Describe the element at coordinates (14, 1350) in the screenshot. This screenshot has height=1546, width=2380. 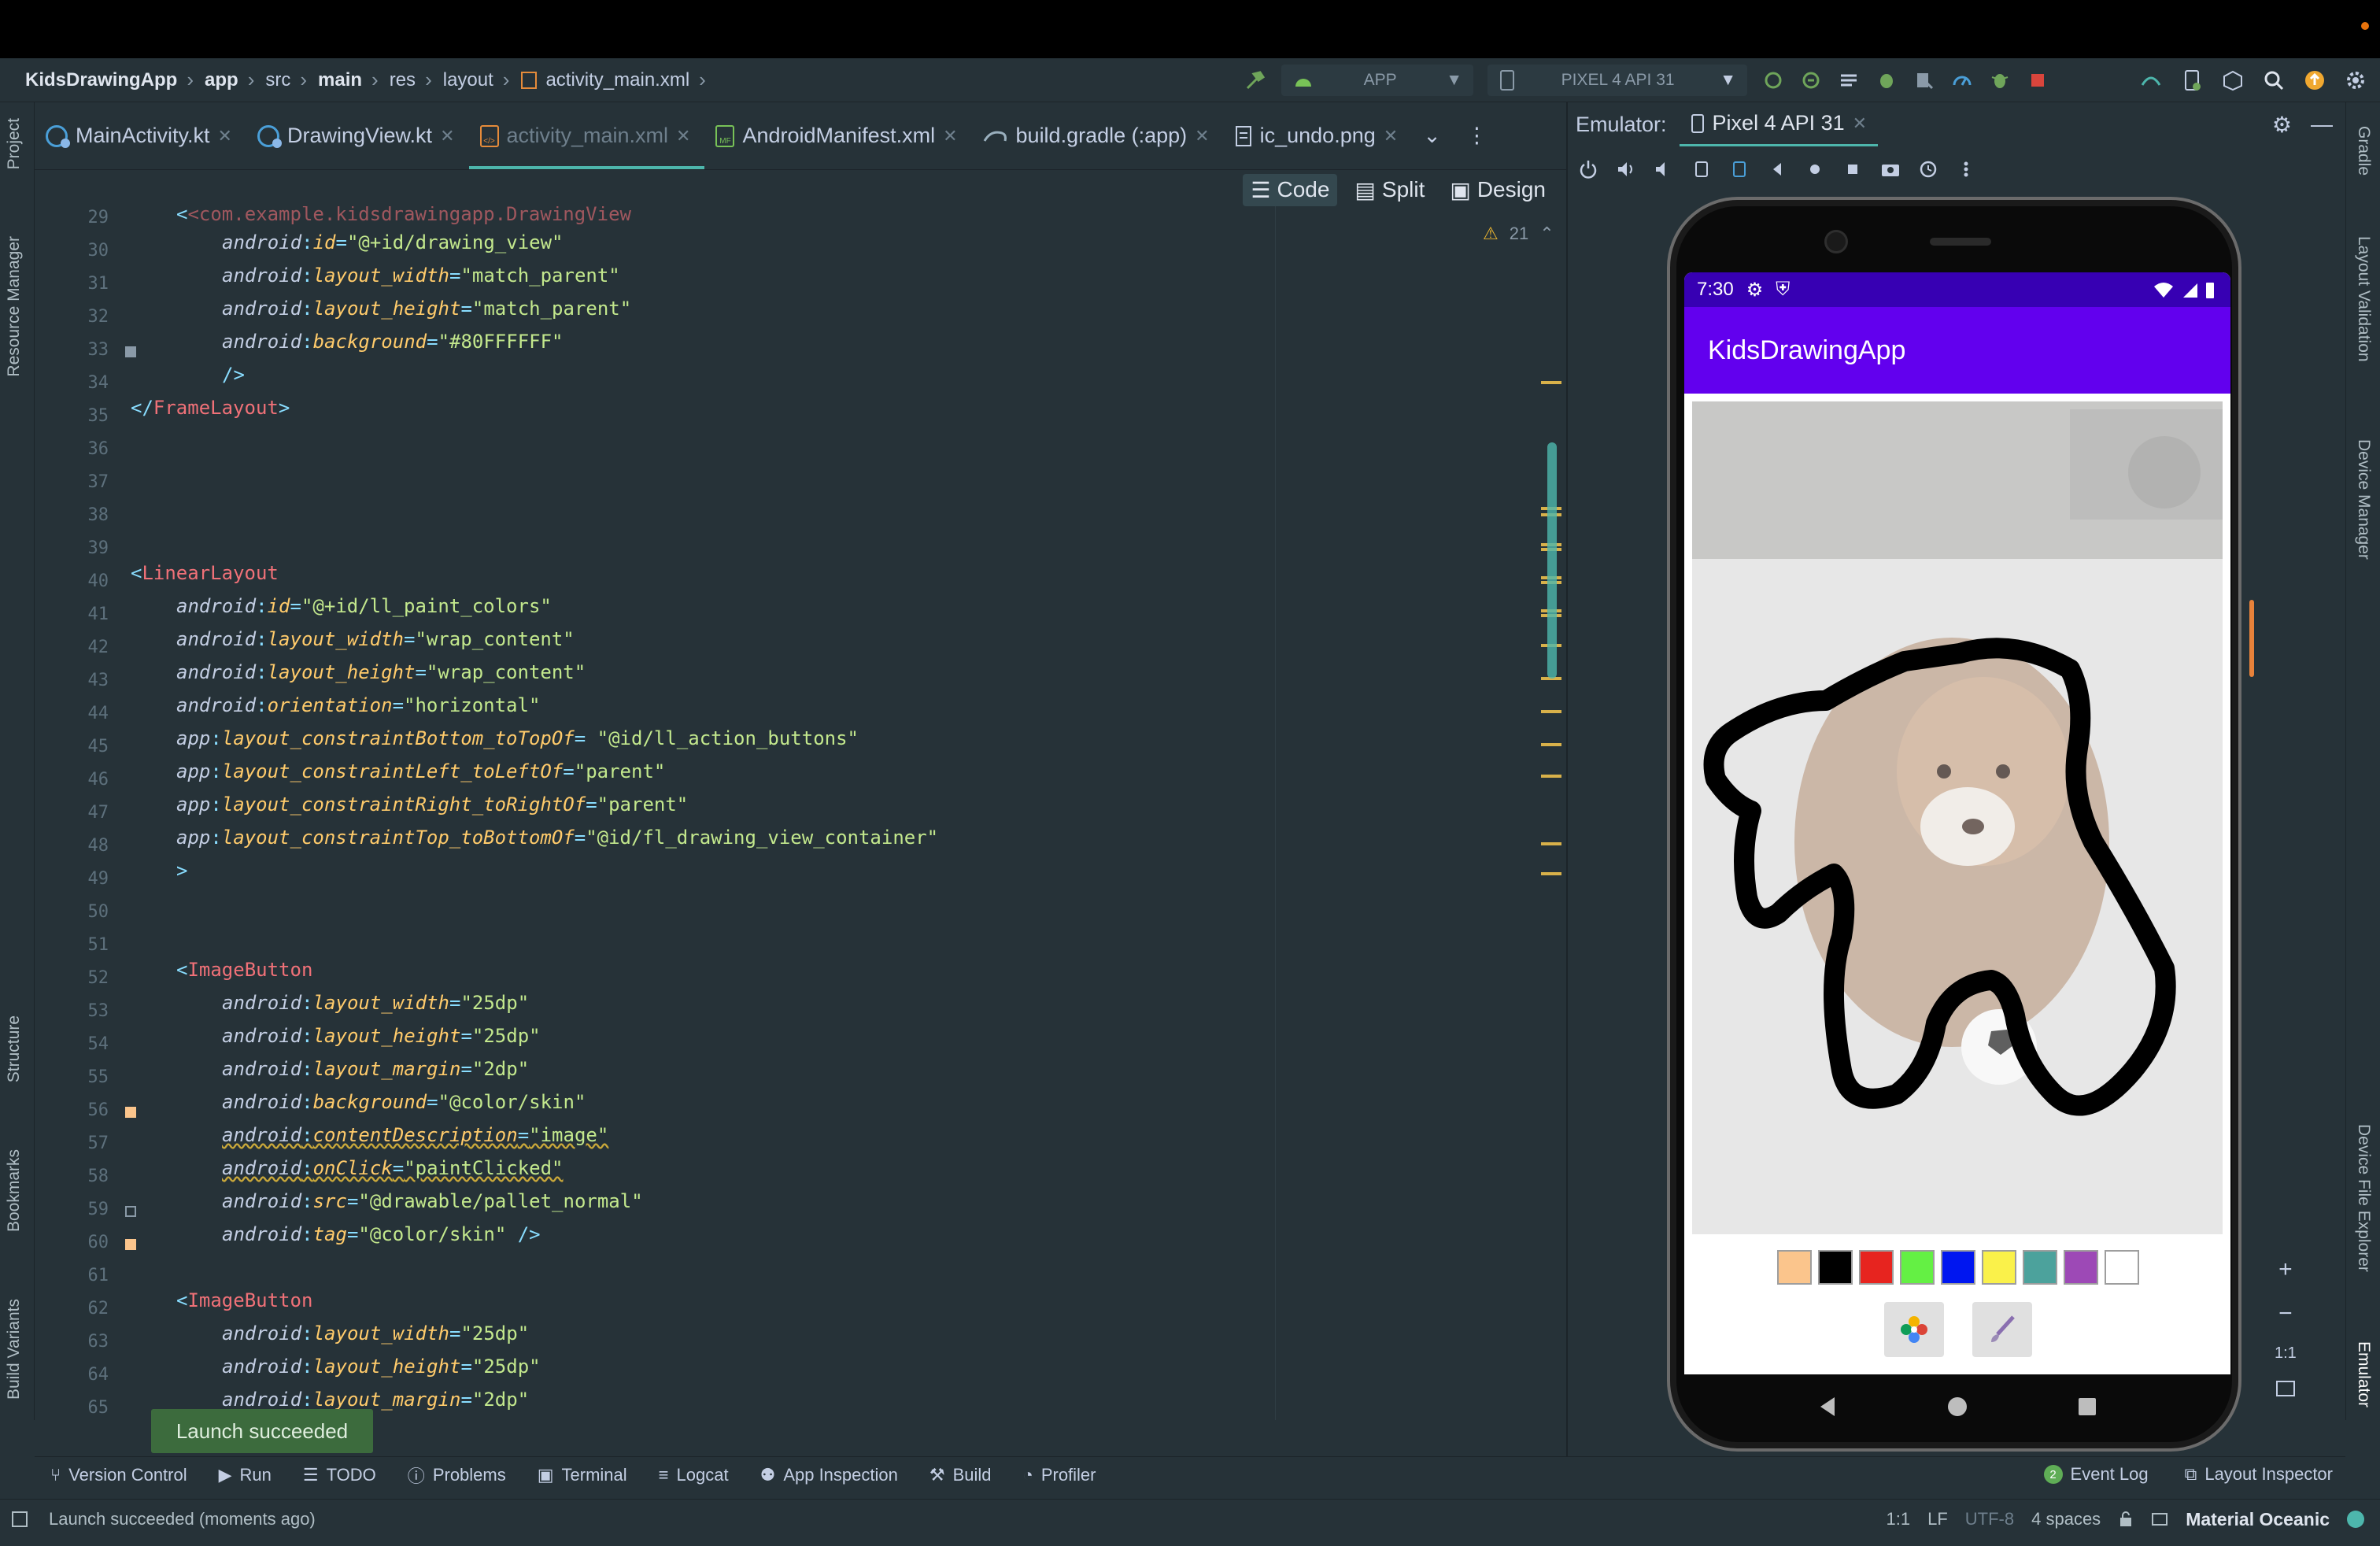
I see `build-variants-tool-tab: Build Variants` at that location.